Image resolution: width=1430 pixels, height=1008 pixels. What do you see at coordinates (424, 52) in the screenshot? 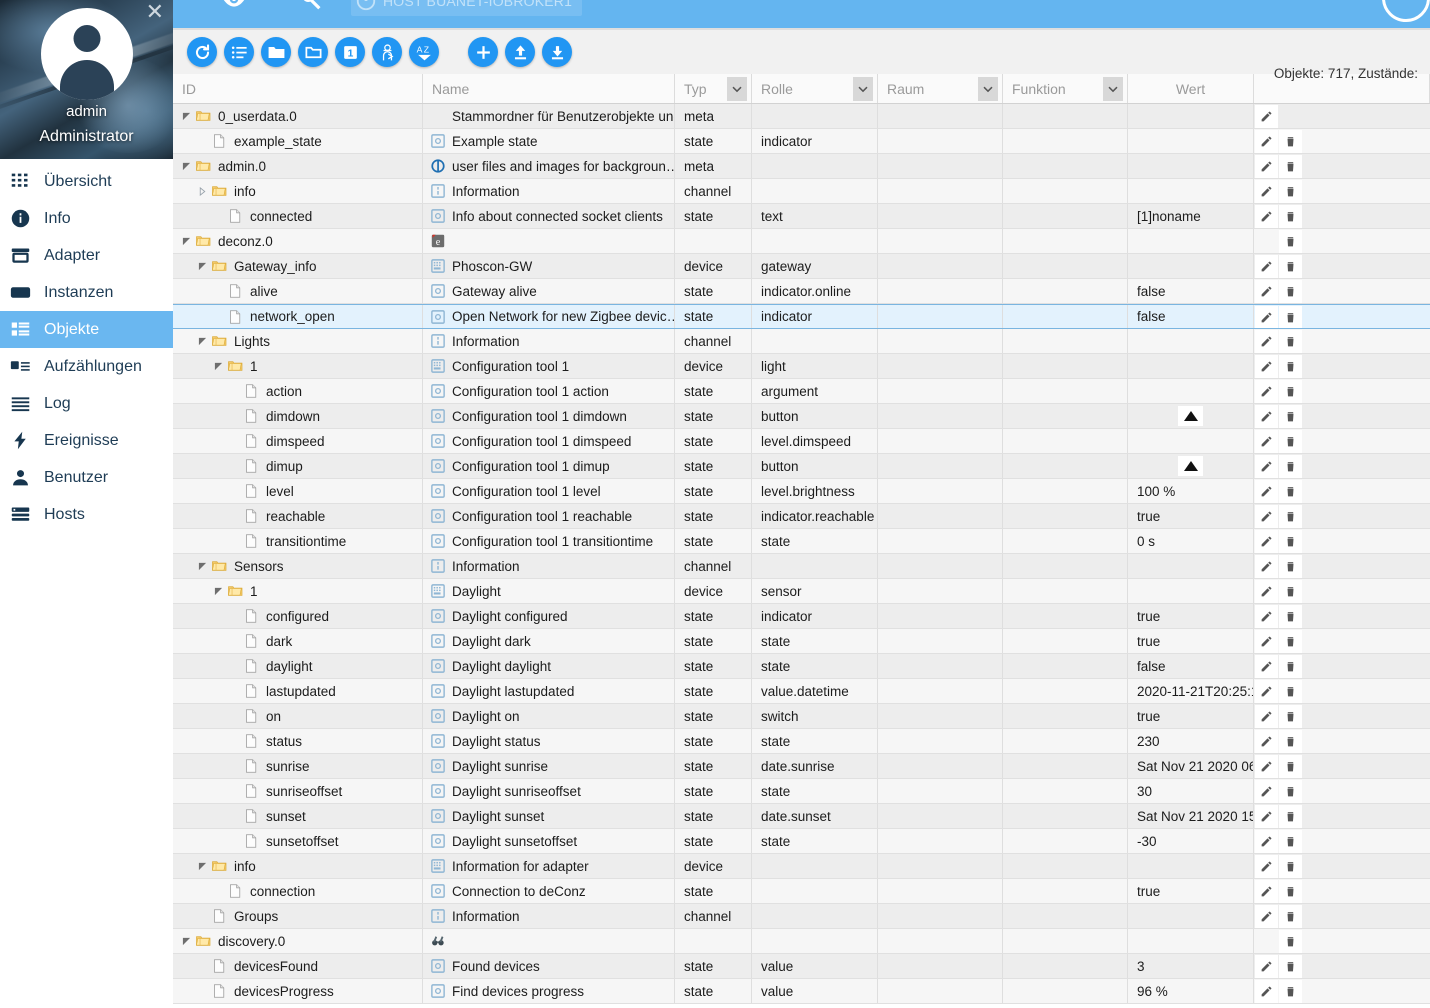
I see `sort-button: AZ` at bounding box center [424, 52].